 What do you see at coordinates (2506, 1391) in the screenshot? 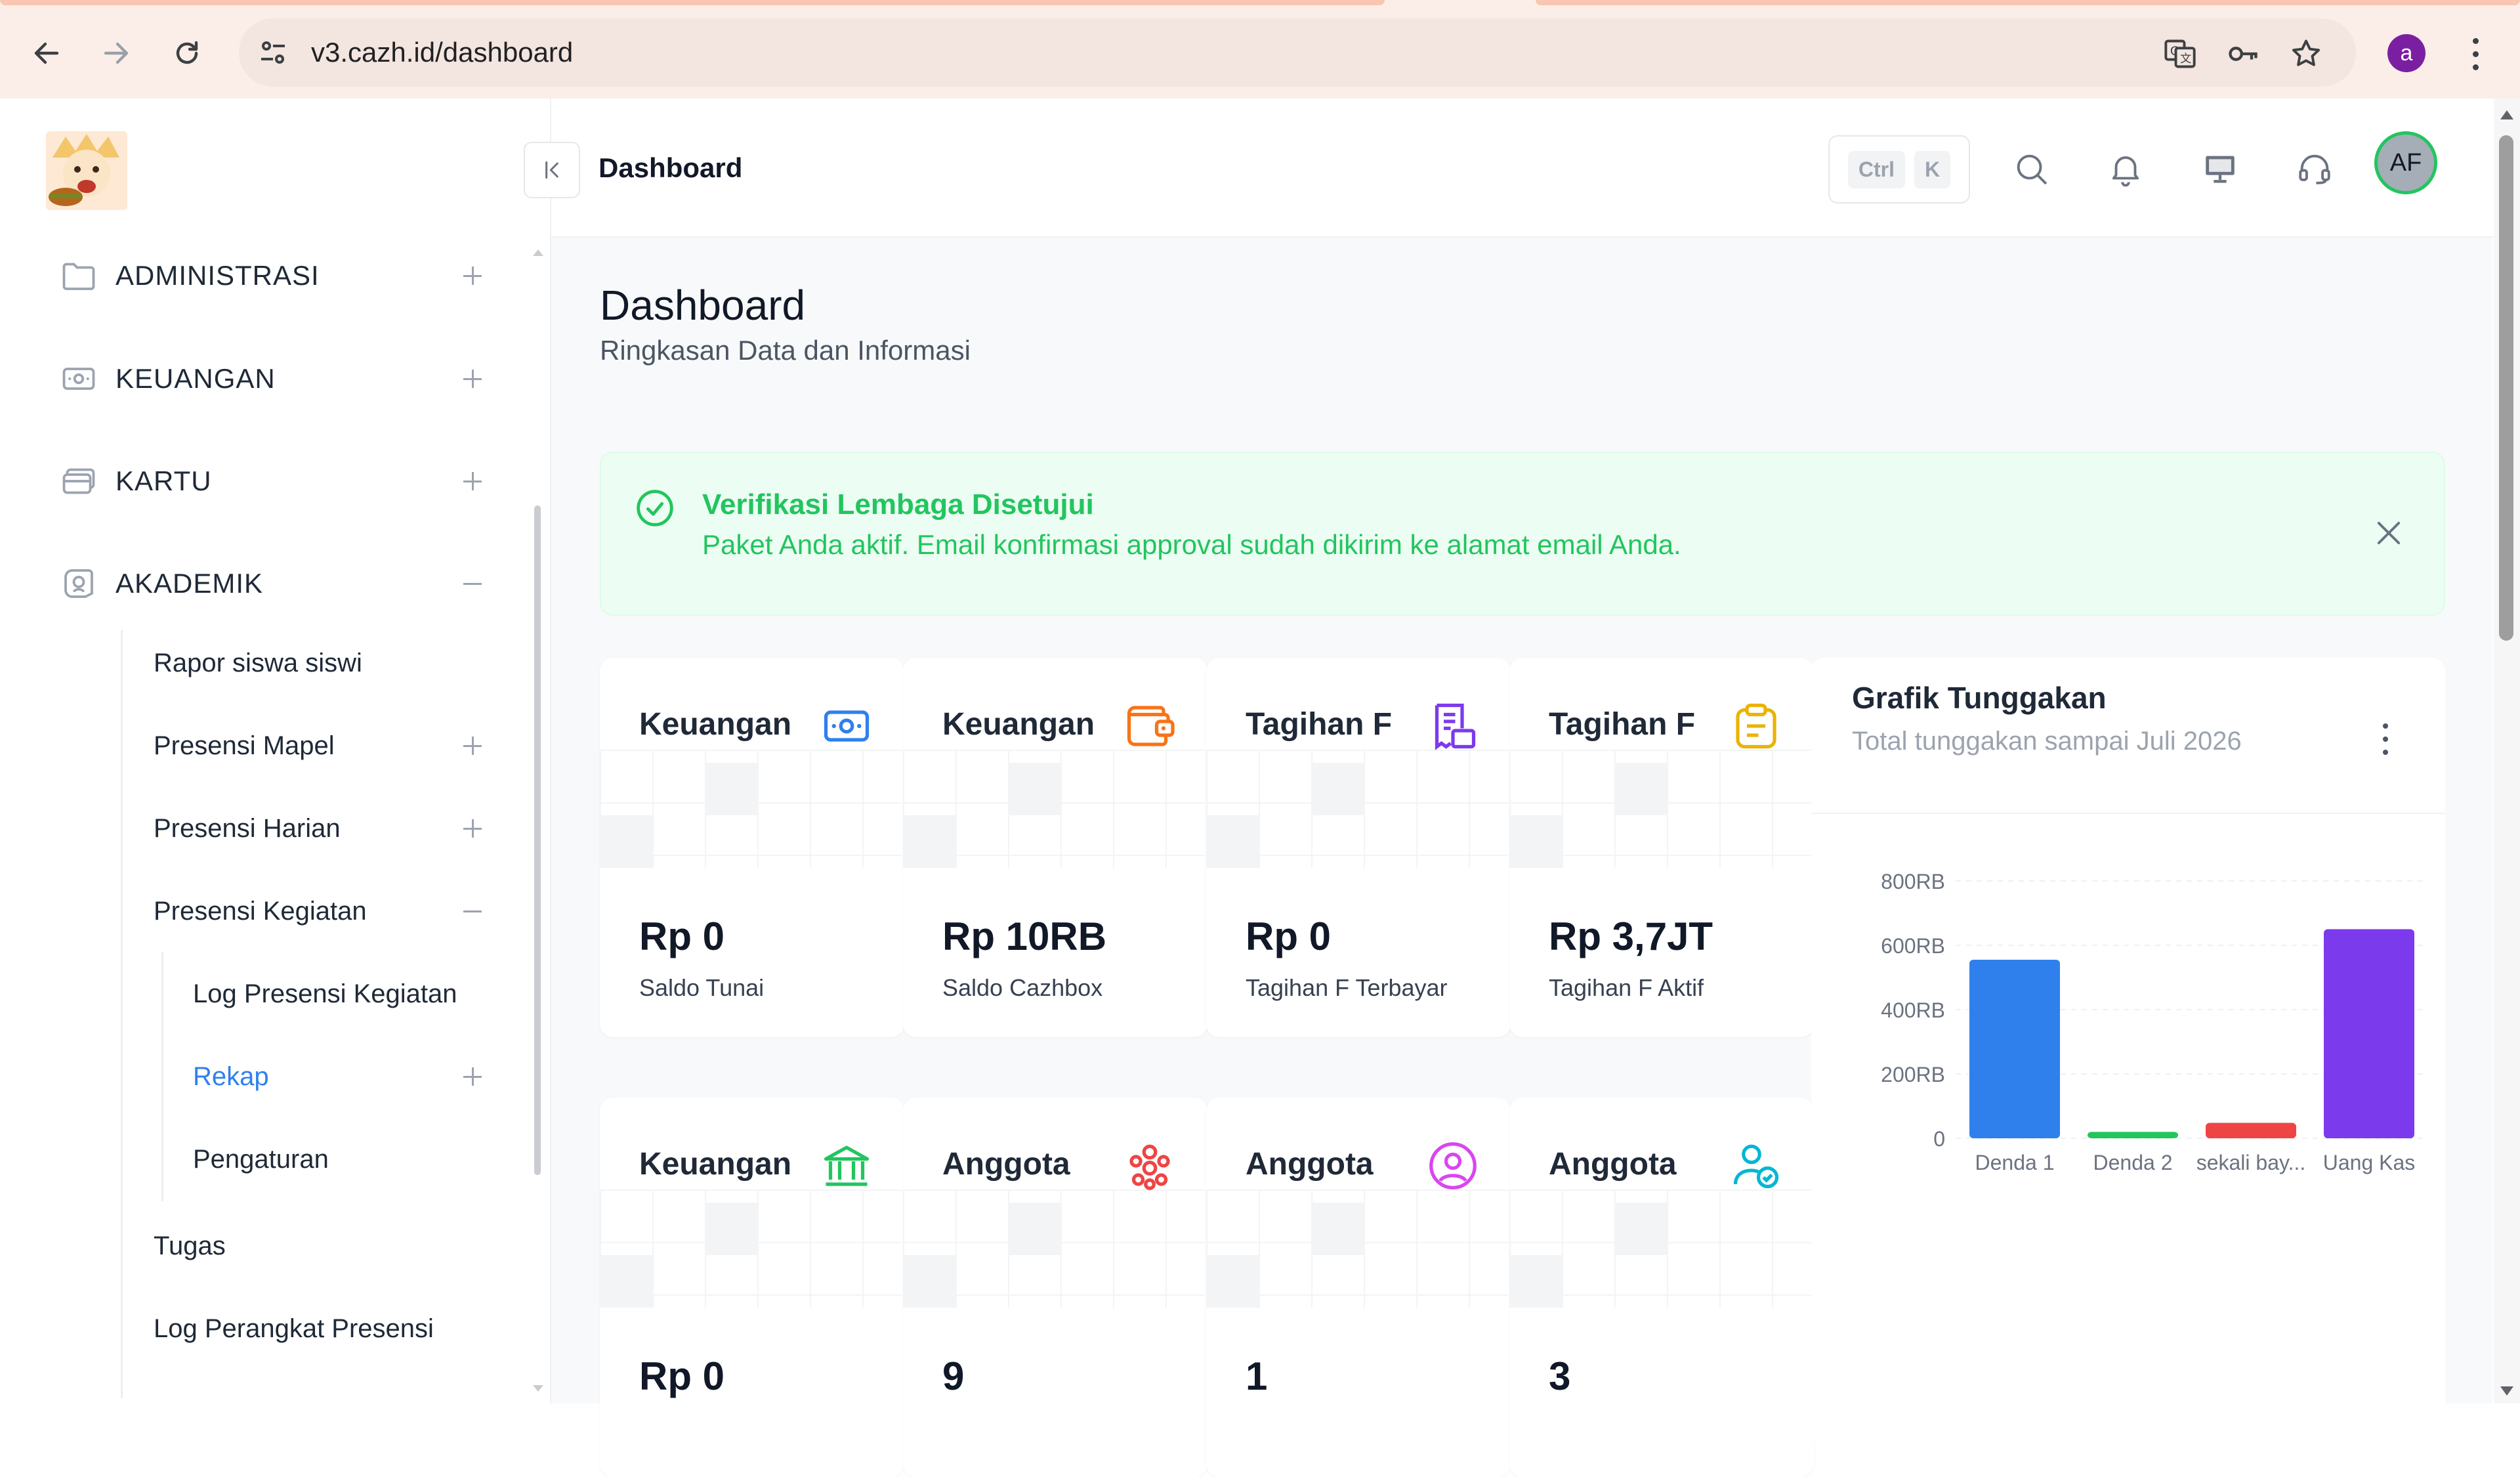
I see `scroll-down-arrow` at bounding box center [2506, 1391].